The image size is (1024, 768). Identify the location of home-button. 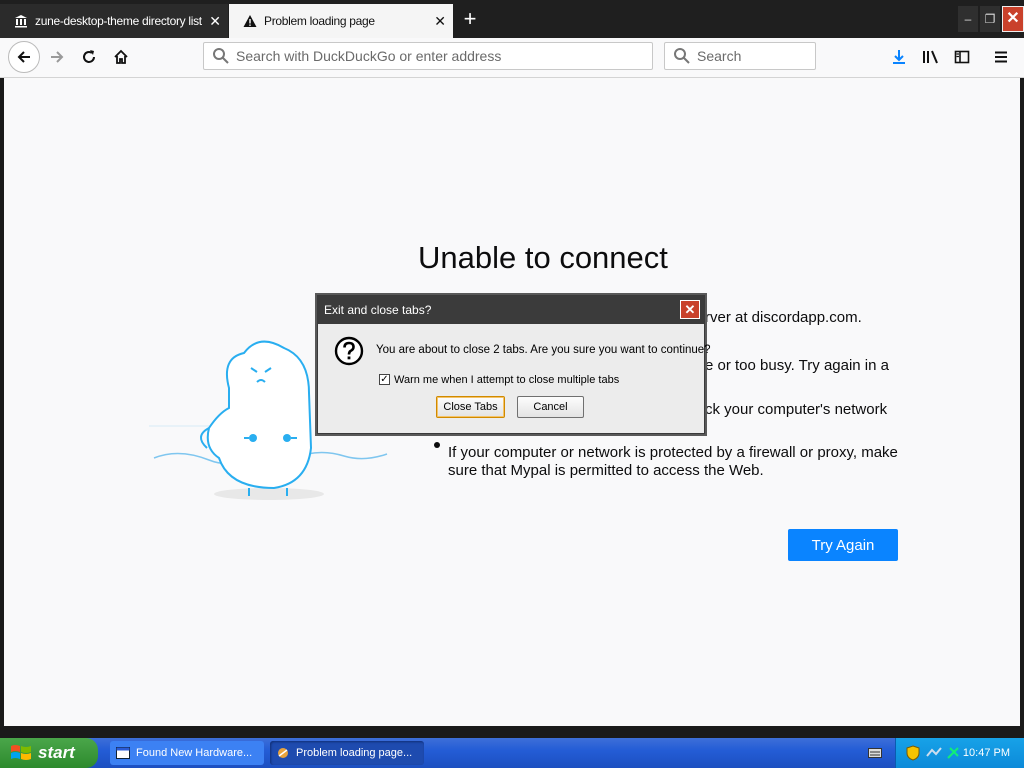
(121, 57).